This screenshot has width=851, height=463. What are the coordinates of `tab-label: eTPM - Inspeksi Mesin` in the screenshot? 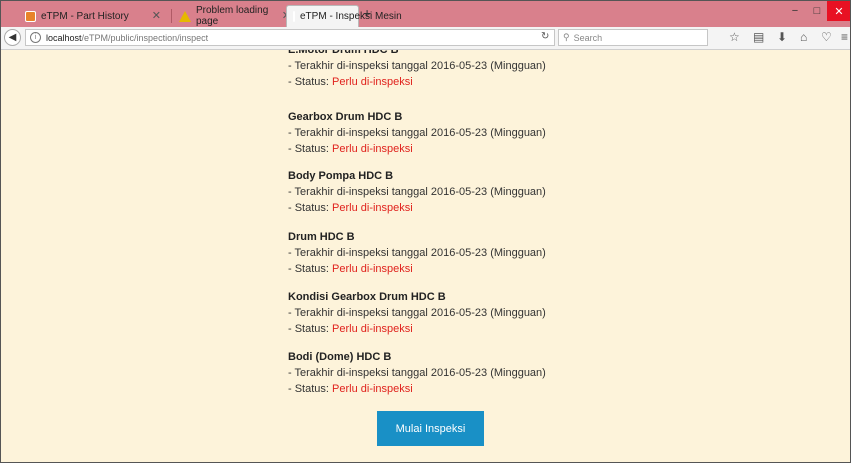 It's located at (351, 16).